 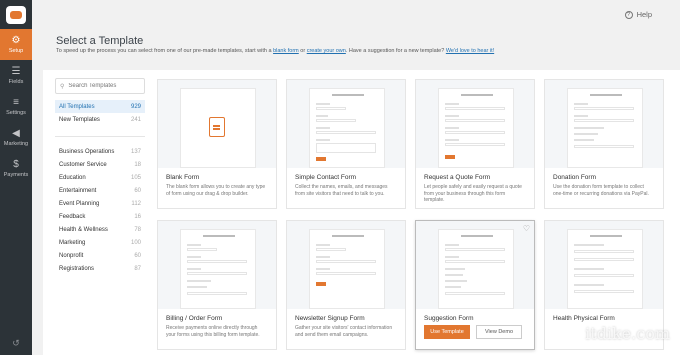 I want to click on divider, so click(x=100, y=136).